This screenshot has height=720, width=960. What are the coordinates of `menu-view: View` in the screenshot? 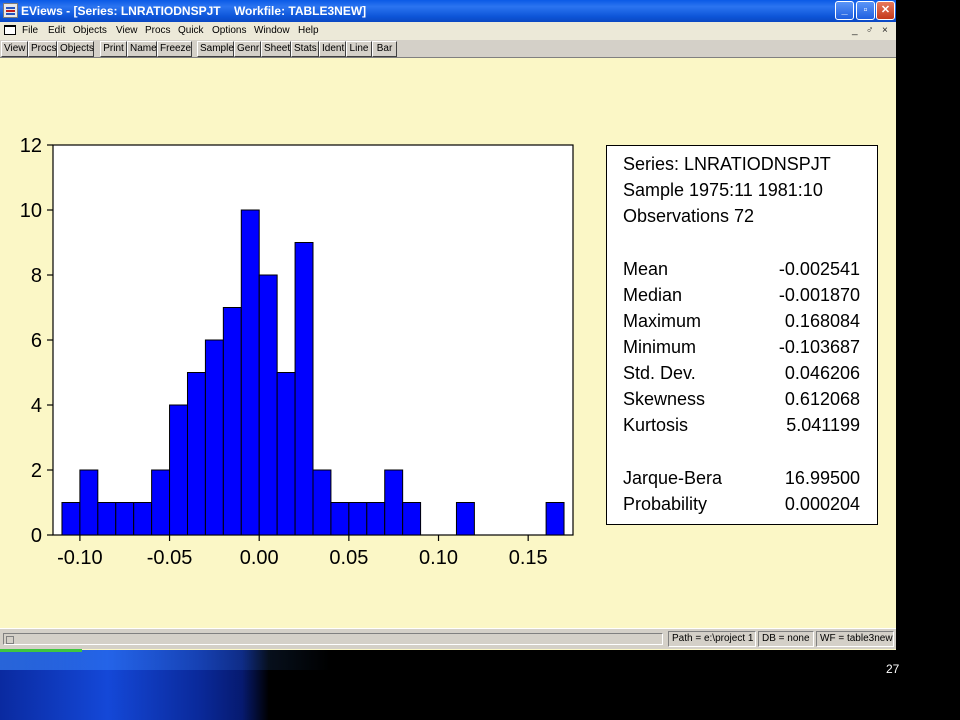 It's located at (127, 30).